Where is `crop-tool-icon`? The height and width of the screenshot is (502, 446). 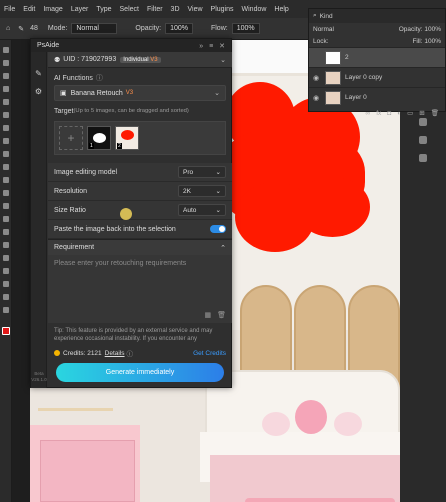
crop-tool-icon is located at coordinates (5, 102).